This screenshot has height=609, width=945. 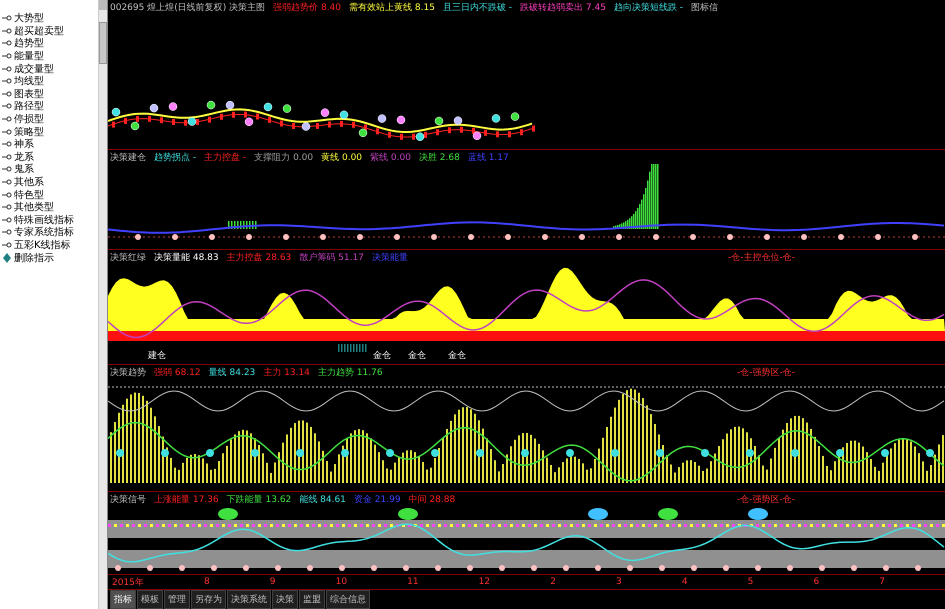 I want to click on indicator-value: 散户筹码 51.17, so click(x=331, y=258).